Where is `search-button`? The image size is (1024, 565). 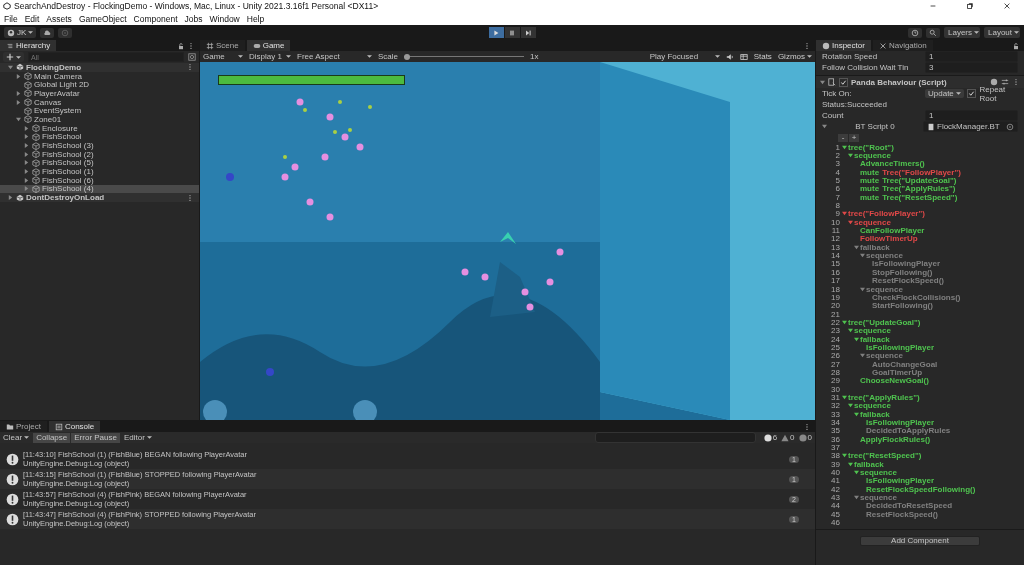
search-button is located at coordinates (933, 32).